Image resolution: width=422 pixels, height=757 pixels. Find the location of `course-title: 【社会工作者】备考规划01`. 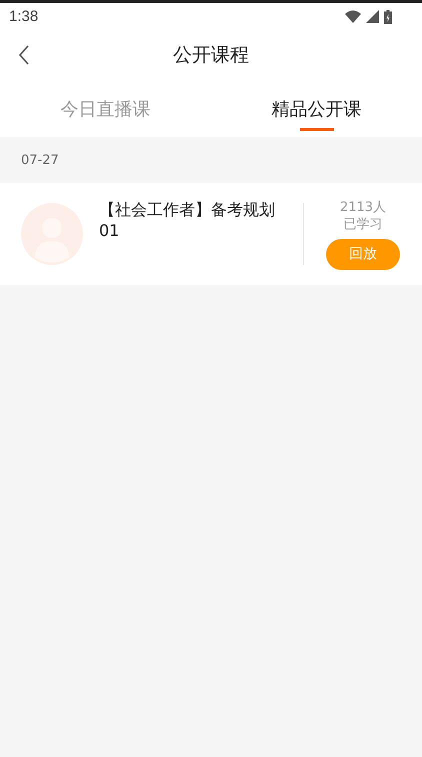

course-title: 【社会工作者】备考规划01 is located at coordinates (187, 220).